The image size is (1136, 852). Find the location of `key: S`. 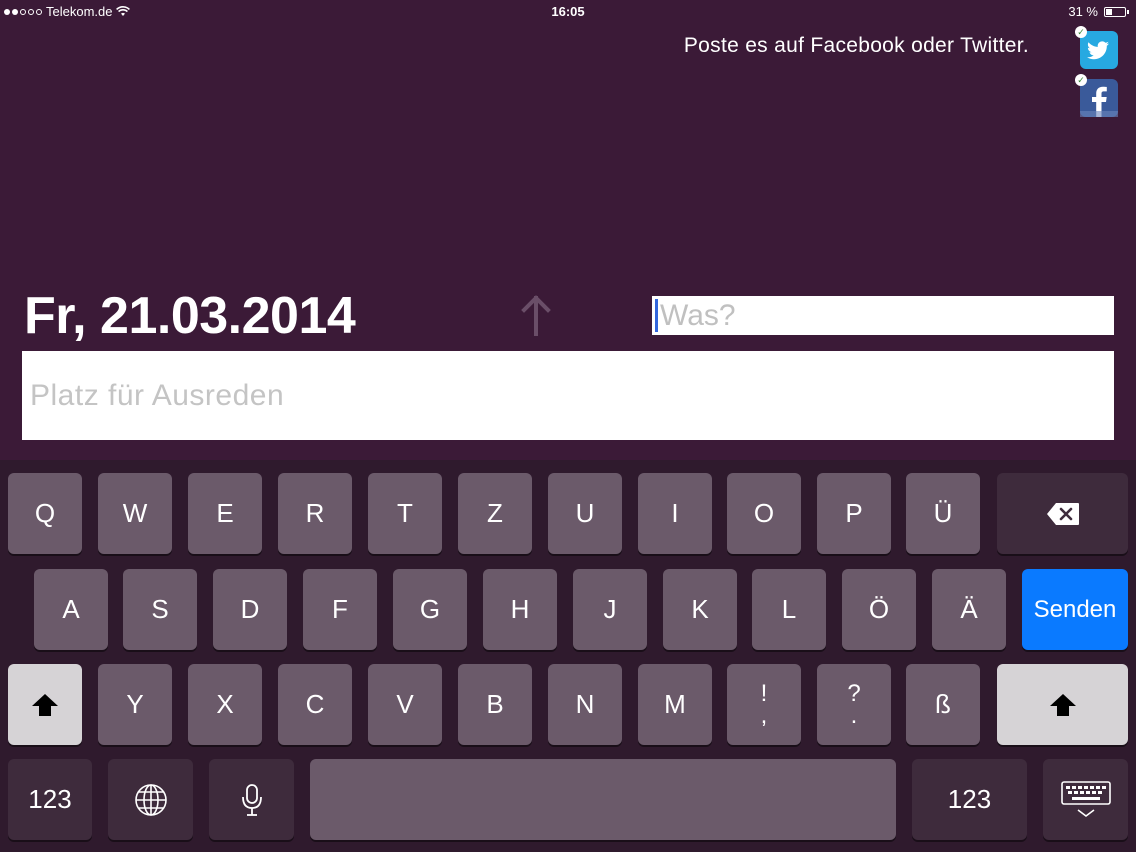

key: S is located at coordinates (160, 609).